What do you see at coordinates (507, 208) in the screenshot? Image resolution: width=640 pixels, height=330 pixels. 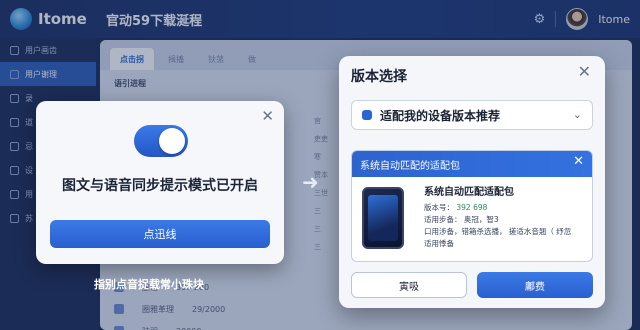 I see `version-line: 版本号： 392 698` at bounding box center [507, 208].